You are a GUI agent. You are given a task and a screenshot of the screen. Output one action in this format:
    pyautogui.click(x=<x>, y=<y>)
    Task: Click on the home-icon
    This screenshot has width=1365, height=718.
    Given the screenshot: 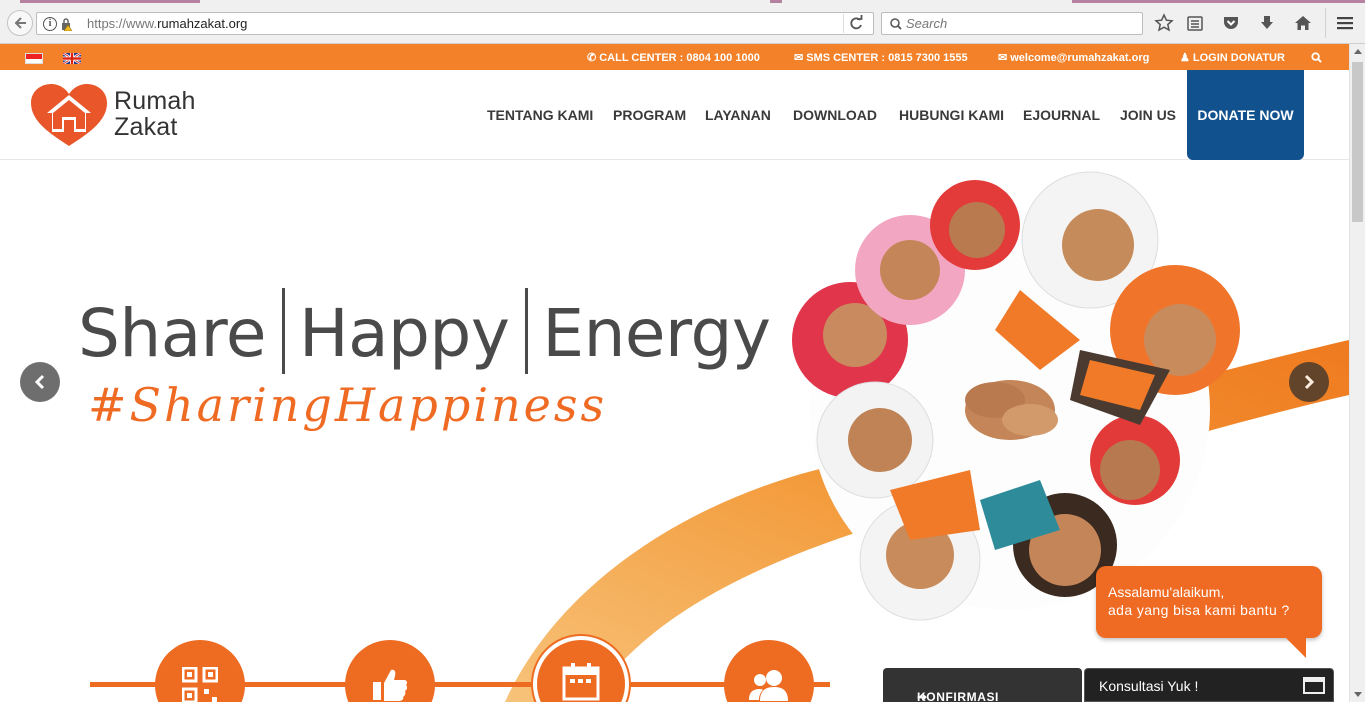 What is the action you would take?
    pyautogui.click(x=1303, y=23)
    